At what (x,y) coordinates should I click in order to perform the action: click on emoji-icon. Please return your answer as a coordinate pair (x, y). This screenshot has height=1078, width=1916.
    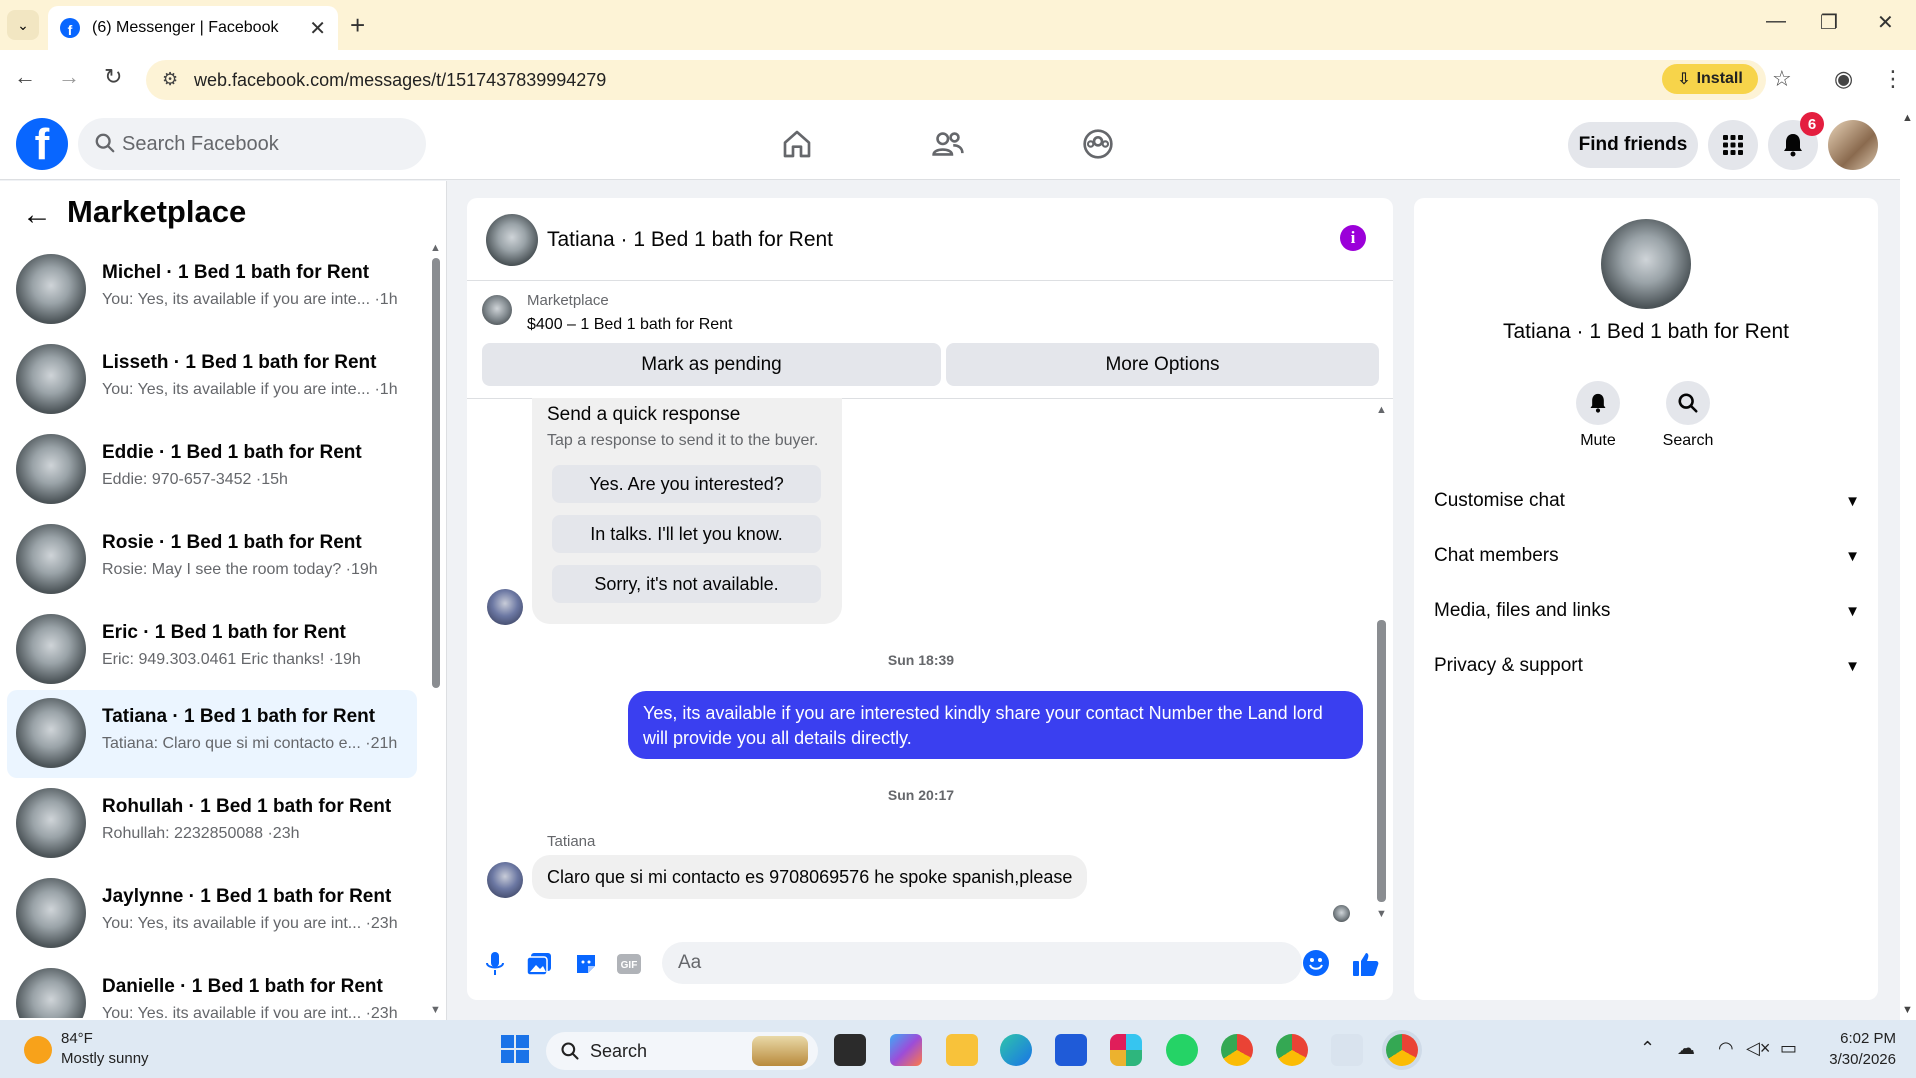
    Looking at the image, I should click on (1316, 963).